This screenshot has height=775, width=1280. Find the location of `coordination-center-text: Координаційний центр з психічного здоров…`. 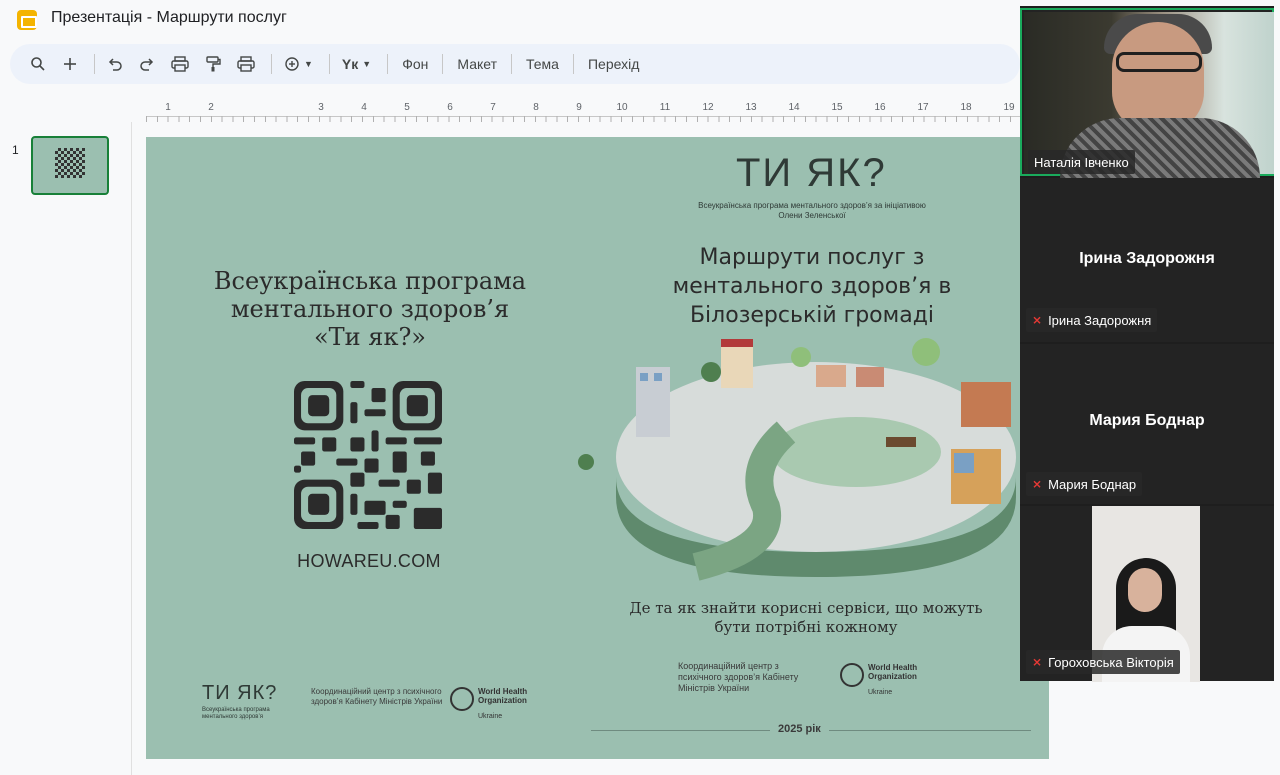

coordination-center-text: Координаційний центр з психічного здоров… is located at coordinates (738, 677).